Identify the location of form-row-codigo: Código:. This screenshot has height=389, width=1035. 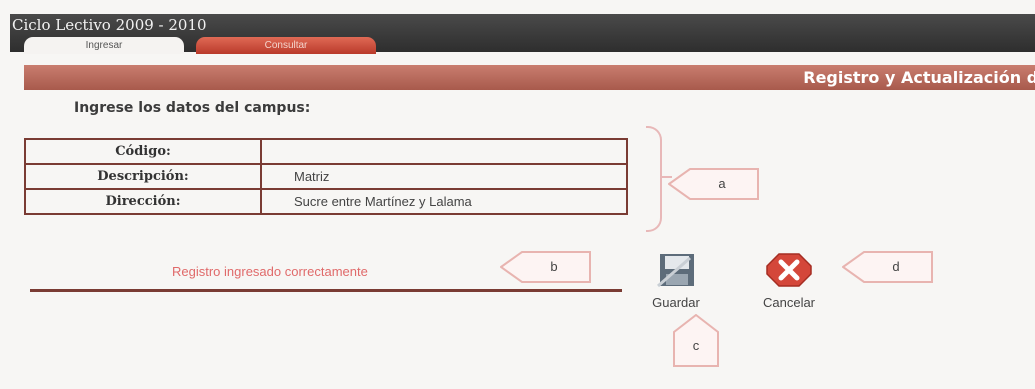
(326, 151).